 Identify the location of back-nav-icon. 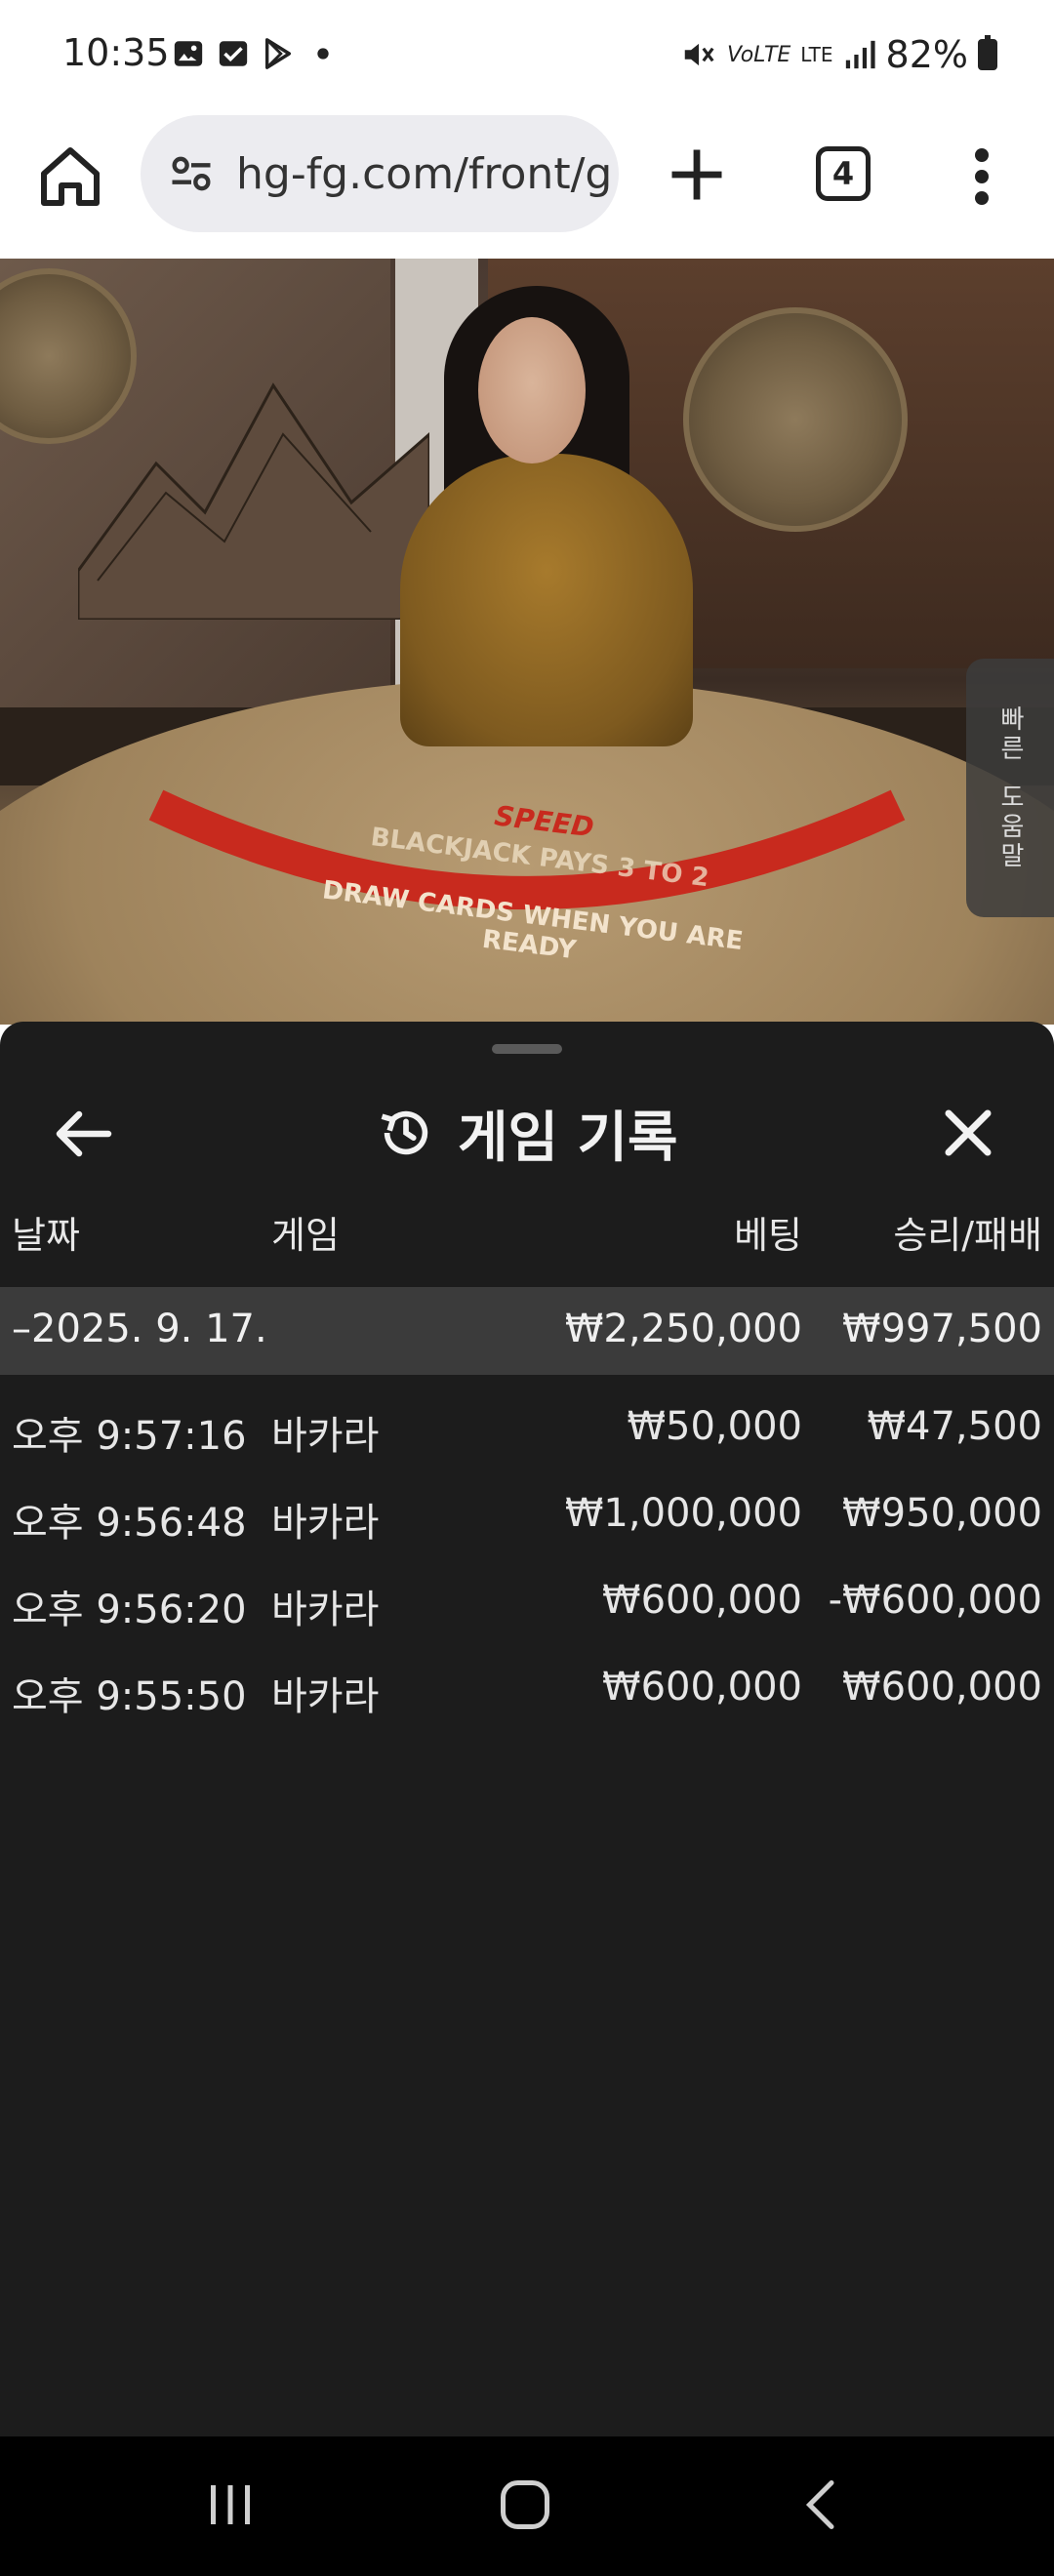
(821, 2504).